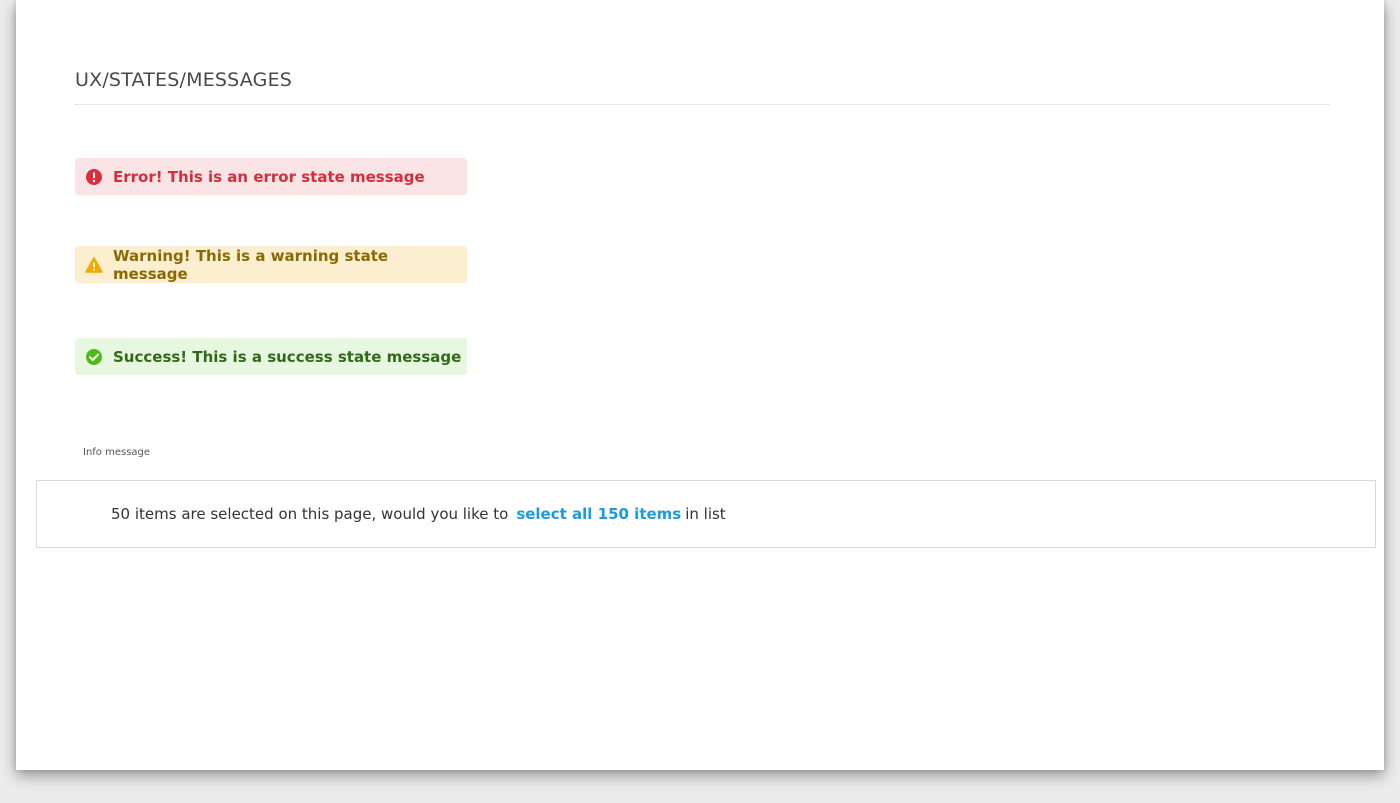 This screenshot has width=1400, height=803. What do you see at coordinates (702, 104) in the screenshot?
I see `title-divider` at bounding box center [702, 104].